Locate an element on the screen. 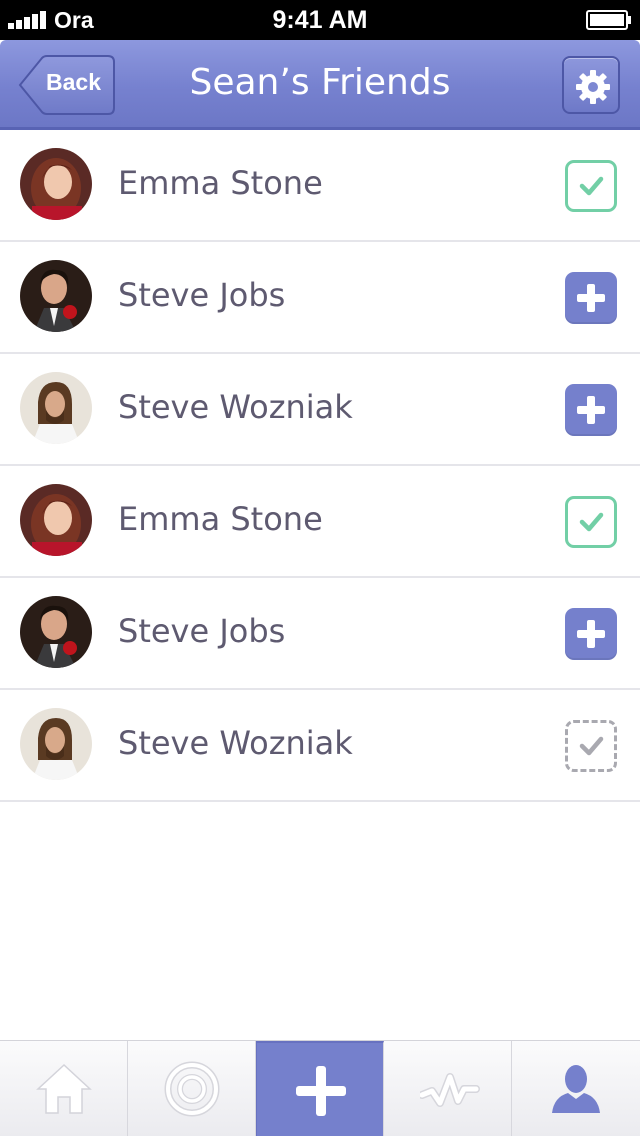  activity-icon is located at coordinates (450, 1090).